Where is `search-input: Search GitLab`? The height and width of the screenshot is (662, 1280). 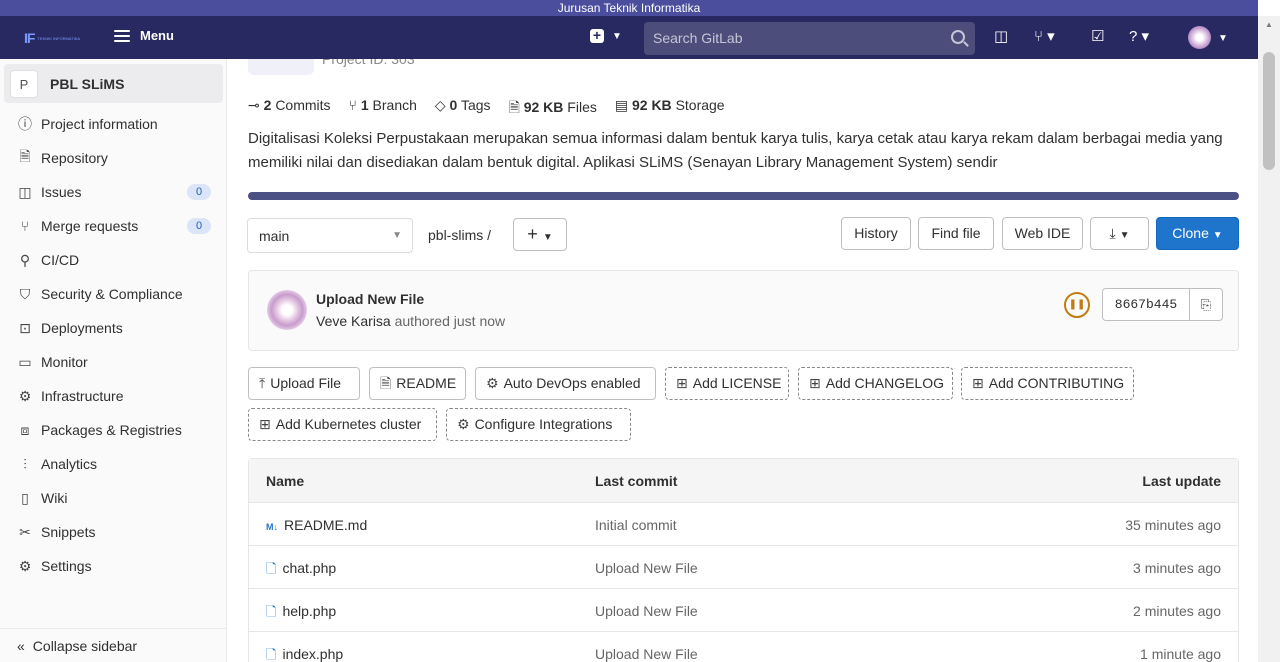 search-input: Search GitLab is located at coordinates (809, 38).